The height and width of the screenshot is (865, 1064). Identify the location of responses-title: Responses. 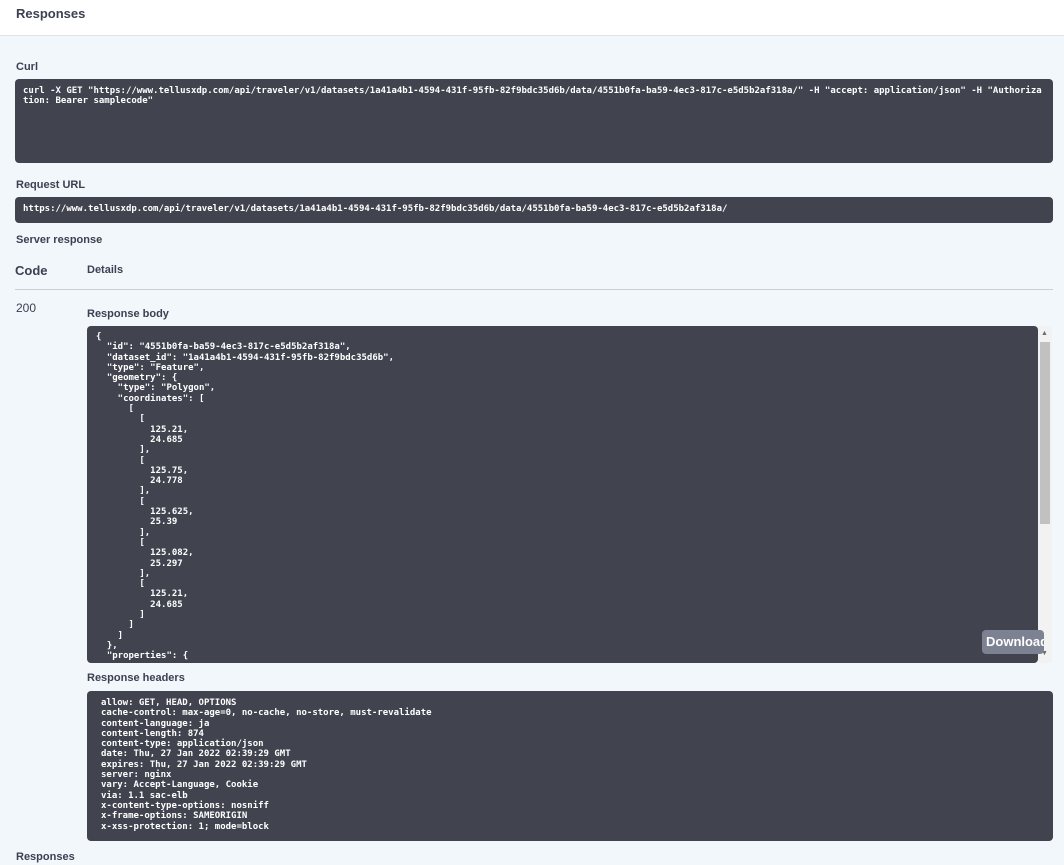
(51, 13).